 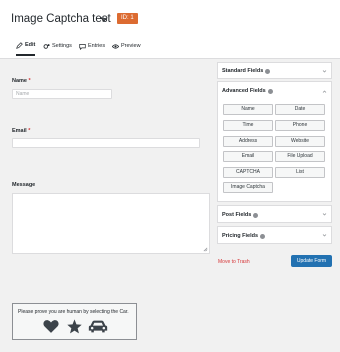 What do you see at coordinates (274, 235) in the screenshot?
I see `pricing-fields-panel: Pricing Fields` at bounding box center [274, 235].